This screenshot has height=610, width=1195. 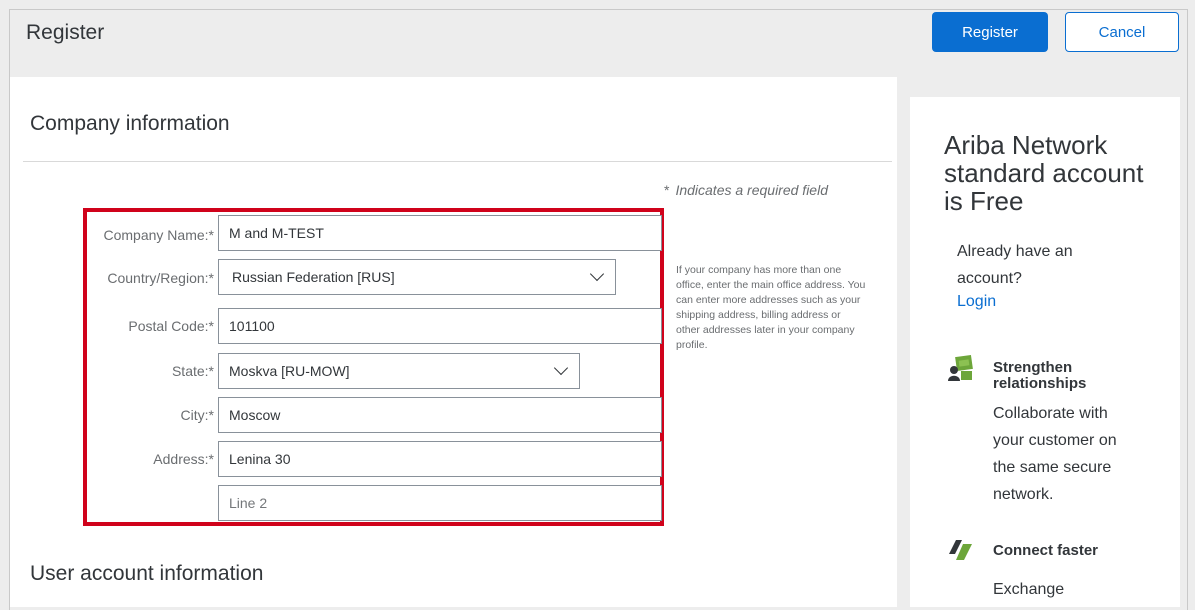 I want to click on address-line1-input: Lenina 30, so click(x=440, y=459).